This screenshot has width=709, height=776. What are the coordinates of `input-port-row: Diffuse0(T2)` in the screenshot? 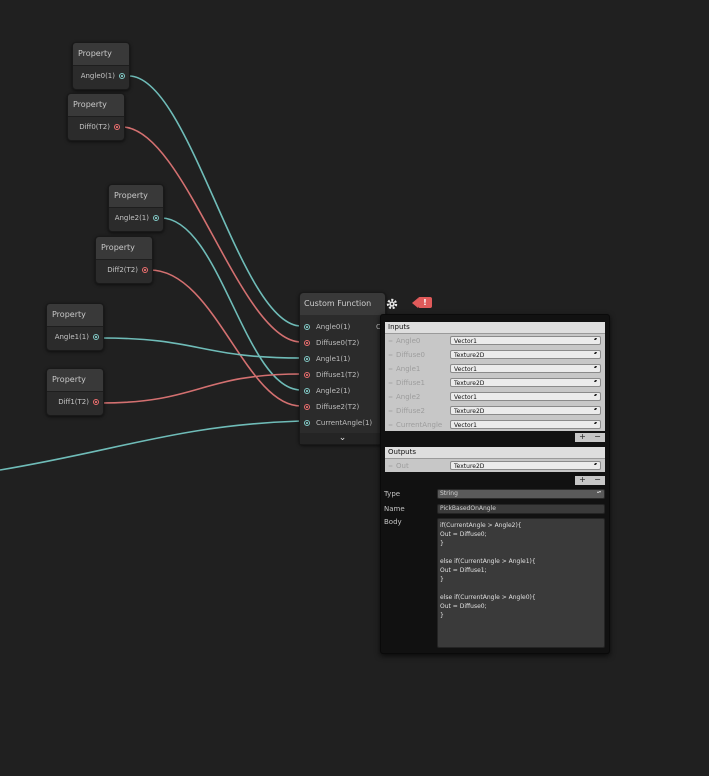 It's located at (342, 343).